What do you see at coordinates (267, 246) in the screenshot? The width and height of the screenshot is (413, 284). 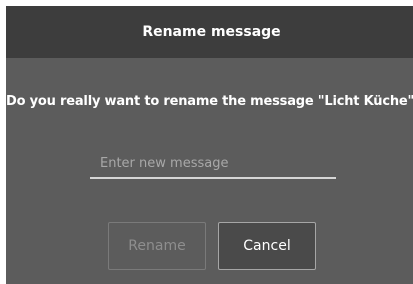 I see `cancel-button: Cancel` at bounding box center [267, 246].